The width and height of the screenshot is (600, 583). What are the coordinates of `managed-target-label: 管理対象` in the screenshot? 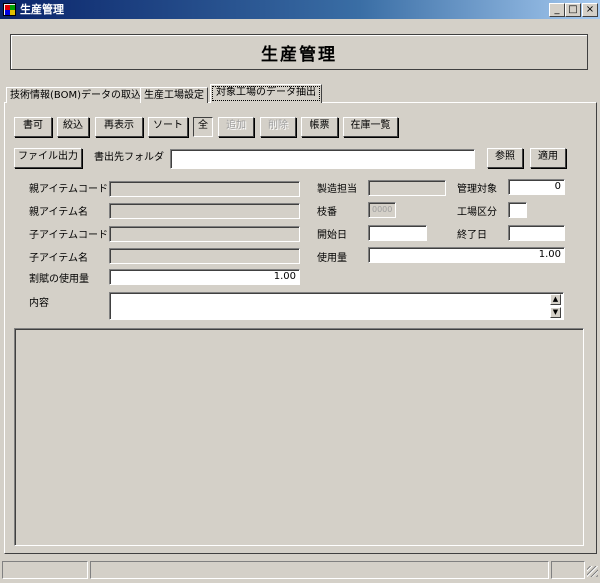 It's located at (477, 189).